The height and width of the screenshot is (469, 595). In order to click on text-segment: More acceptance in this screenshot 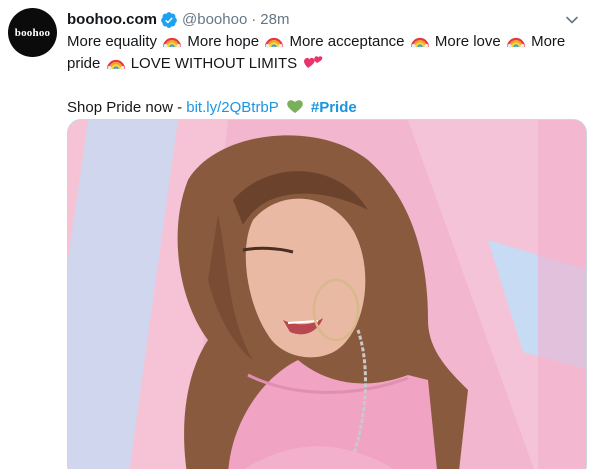, I will do `click(347, 41)`.